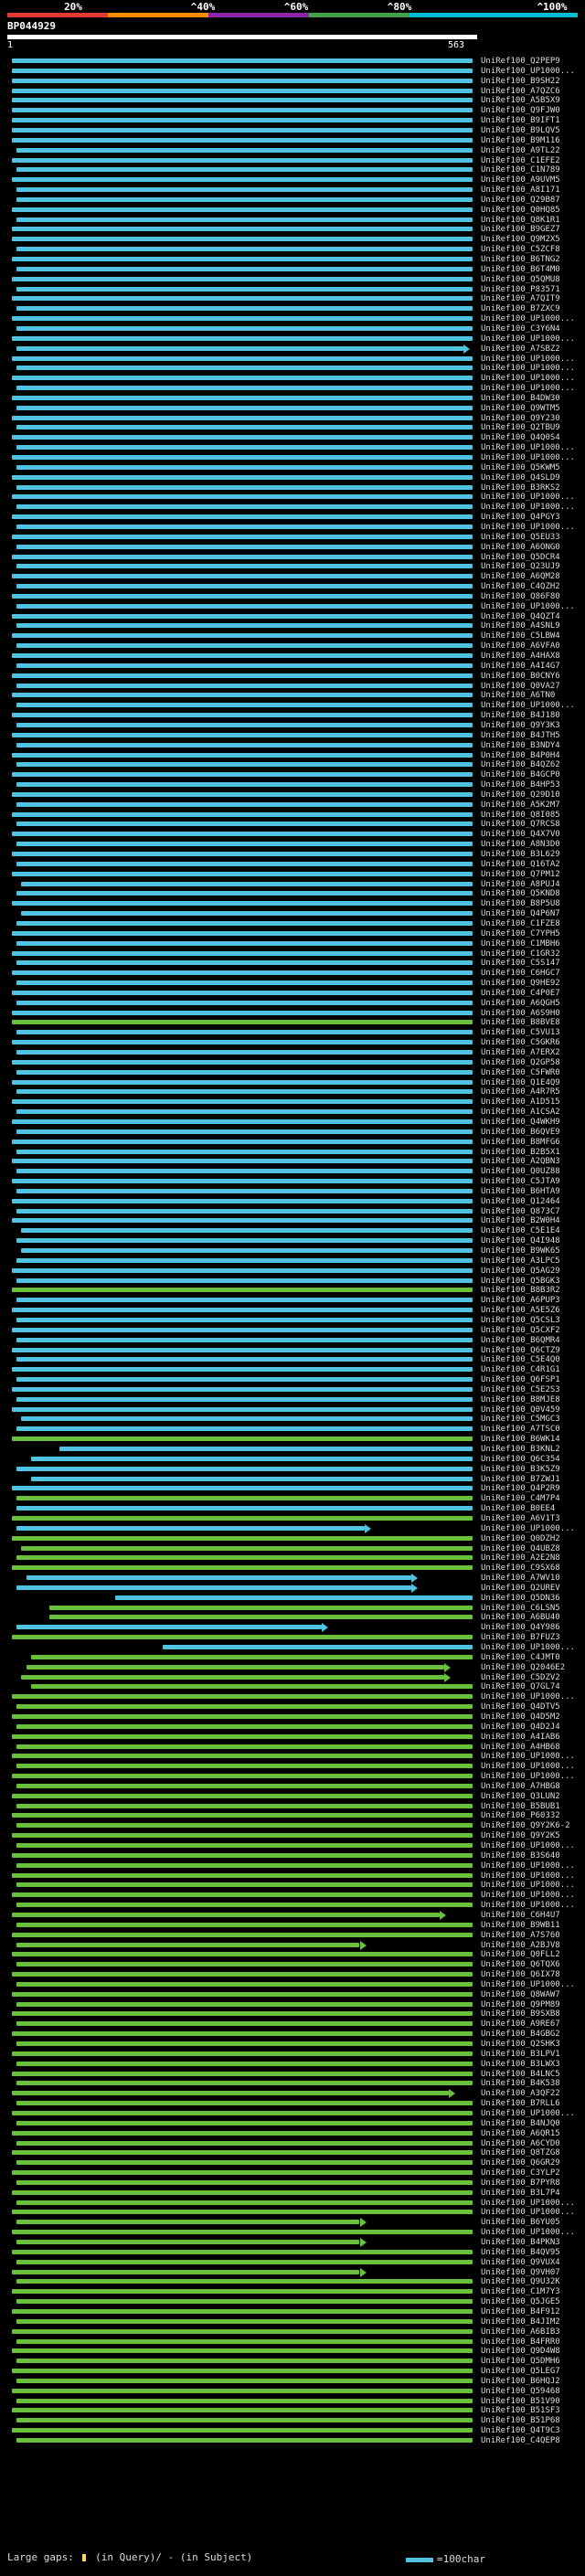 The height and width of the screenshot is (2576, 585). What do you see at coordinates (532, 1637) in the screenshot?
I see `hit-label: UniRef100_B7FUZ3` at bounding box center [532, 1637].